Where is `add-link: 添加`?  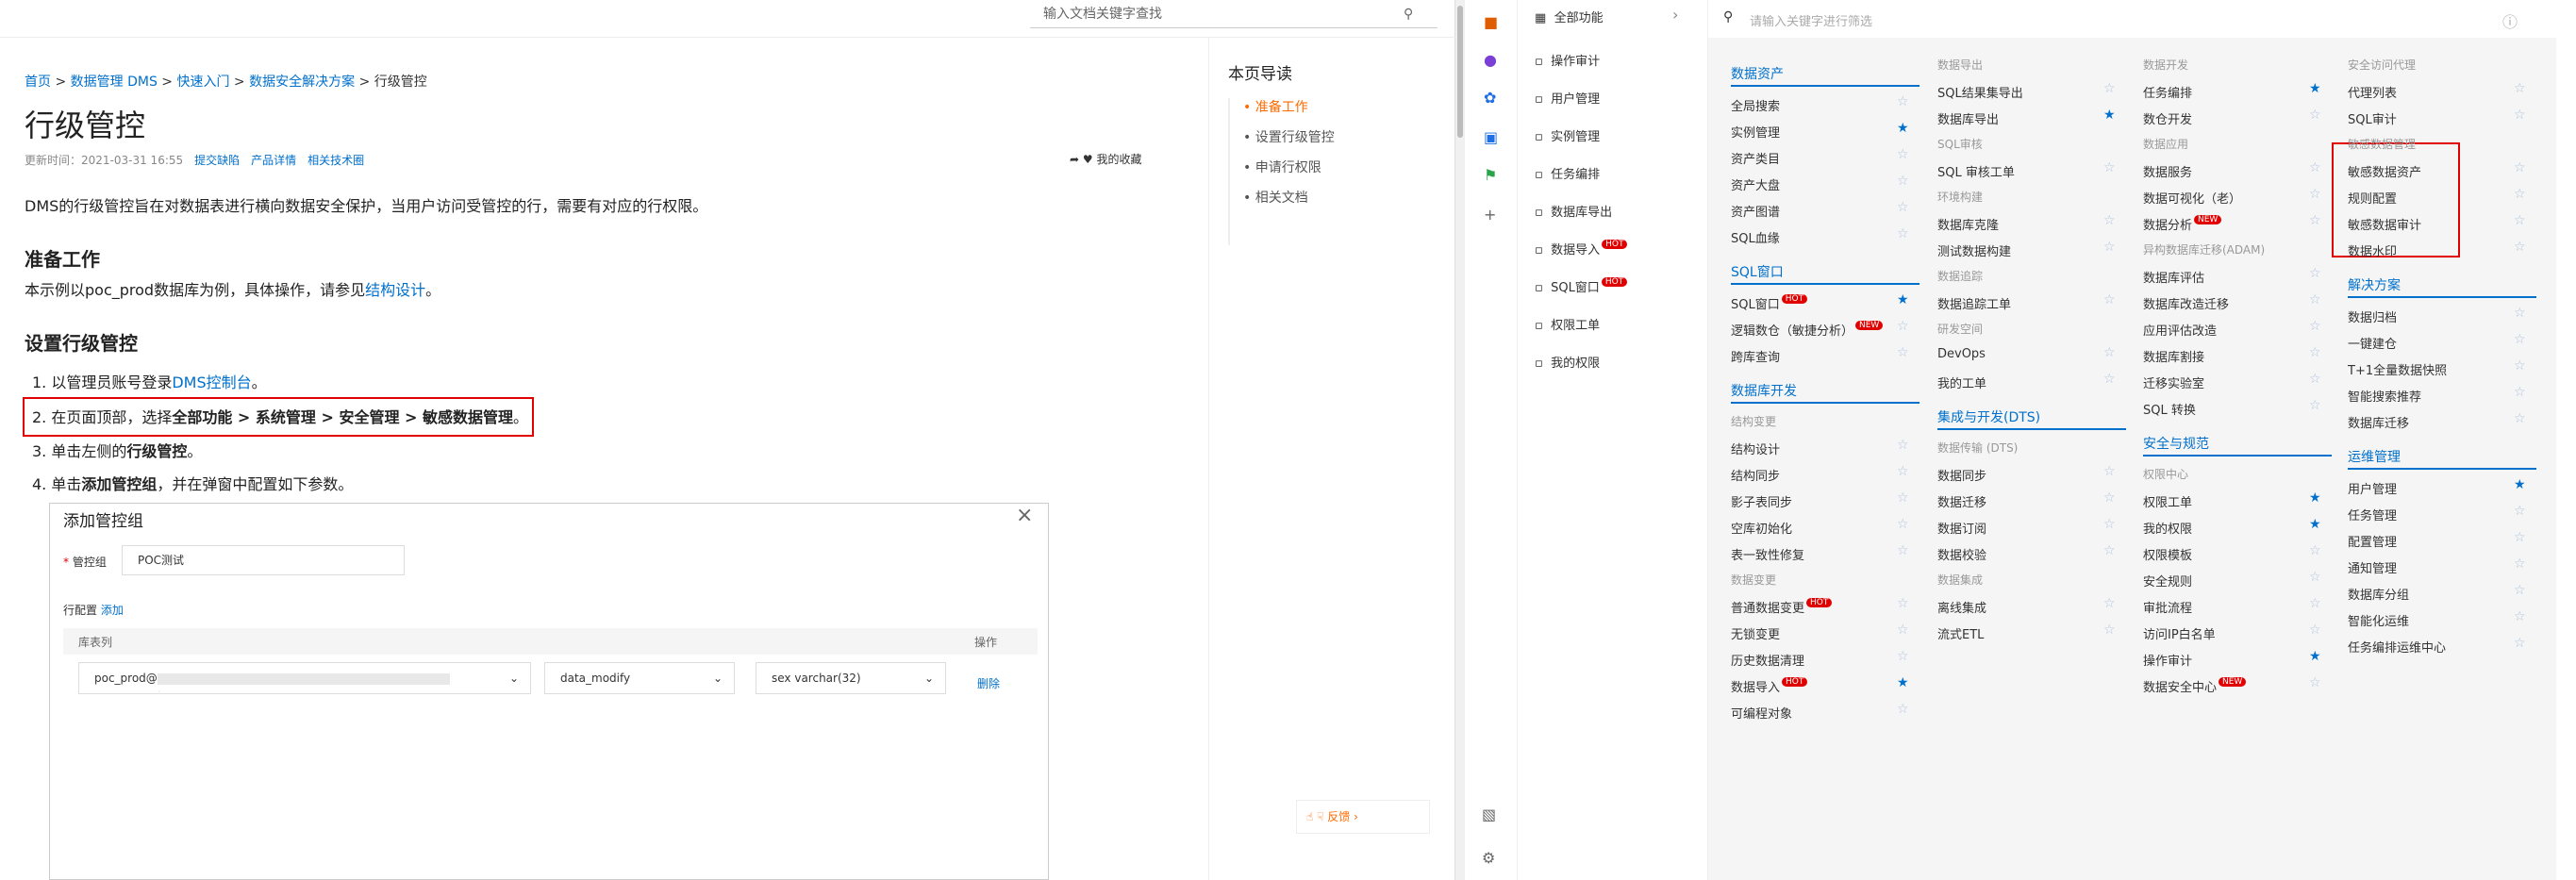
add-link: 添加 is located at coordinates (113, 610).